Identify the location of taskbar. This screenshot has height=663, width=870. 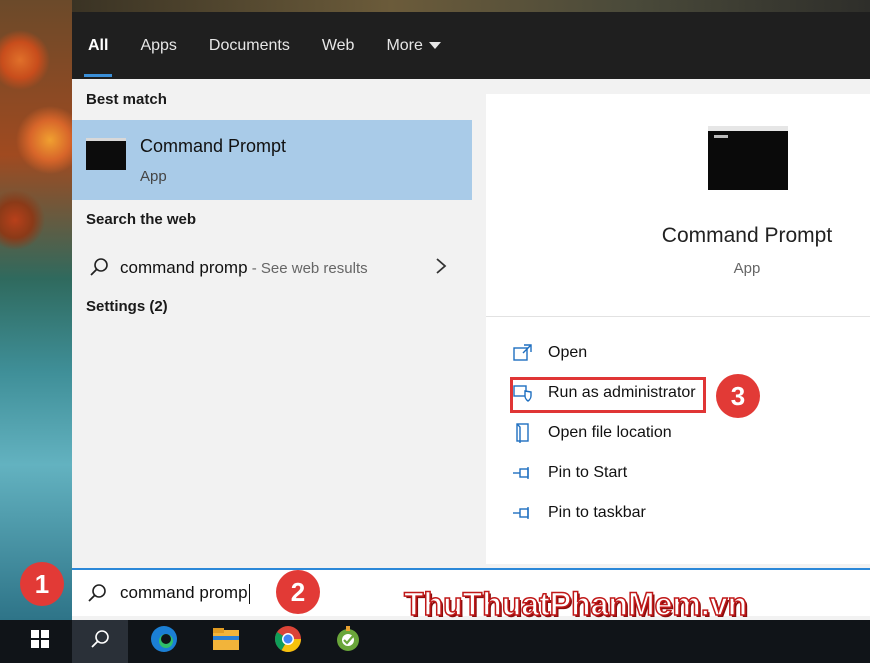
(435, 641).